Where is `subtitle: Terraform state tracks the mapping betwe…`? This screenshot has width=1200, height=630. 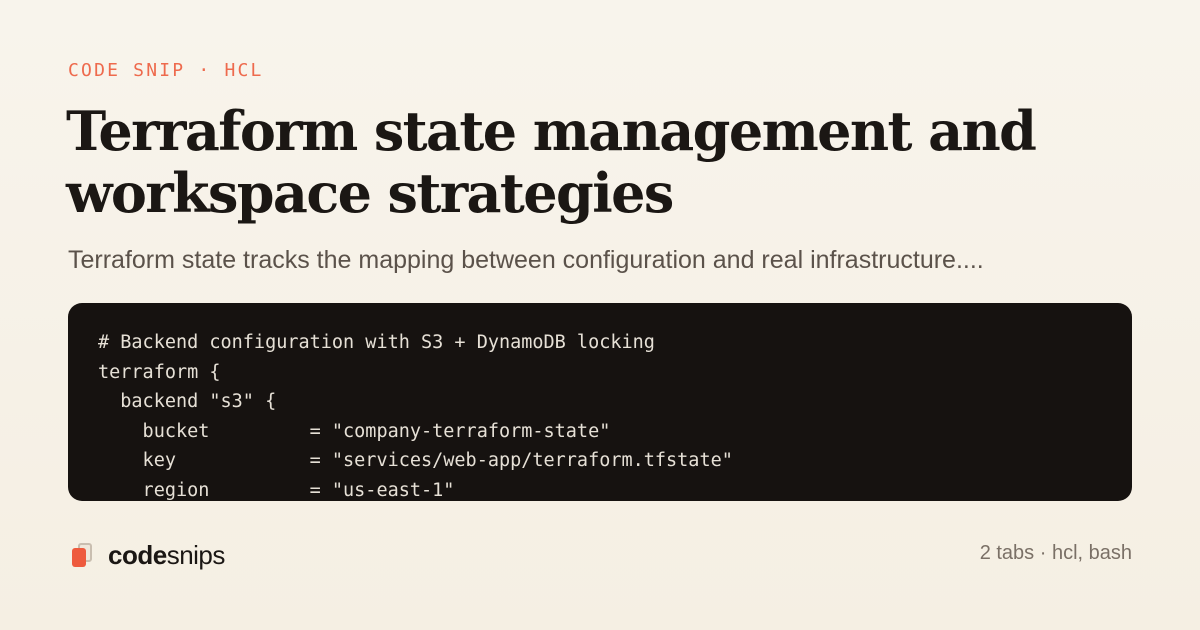 subtitle: Terraform state tracks the mapping betwe… is located at coordinates (526, 260).